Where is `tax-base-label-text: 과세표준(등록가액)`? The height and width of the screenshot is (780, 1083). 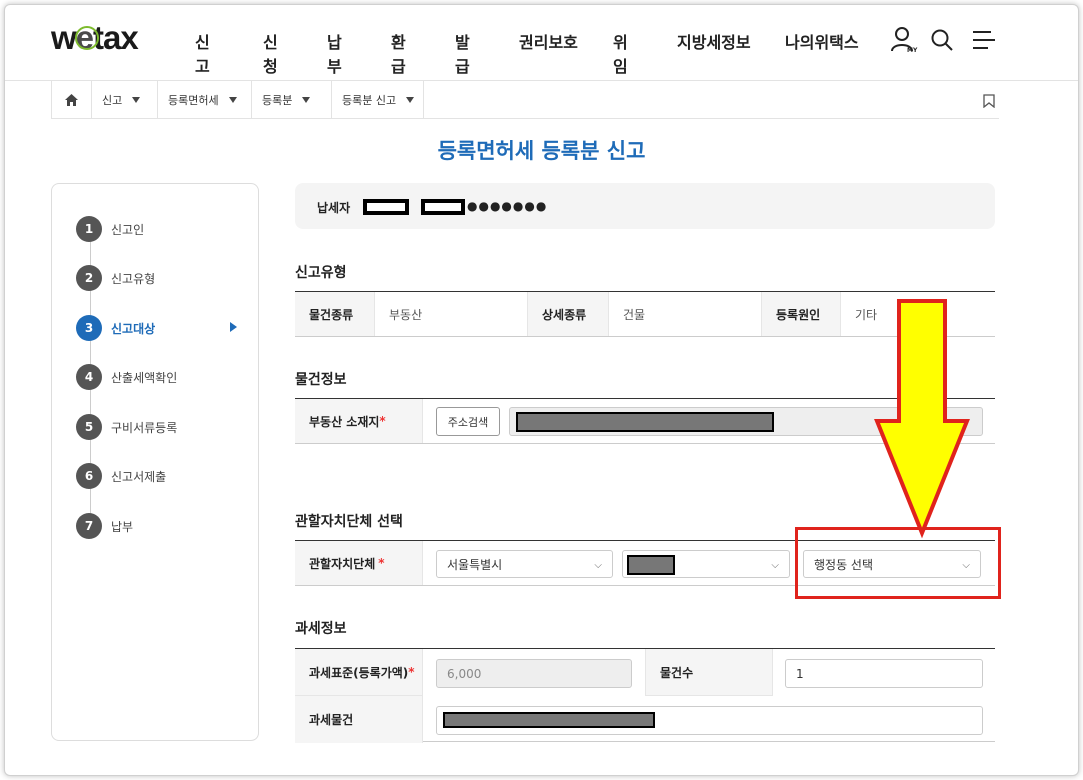
tax-base-label-text: 과세표준(등록가액) is located at coordinates (359, 672).